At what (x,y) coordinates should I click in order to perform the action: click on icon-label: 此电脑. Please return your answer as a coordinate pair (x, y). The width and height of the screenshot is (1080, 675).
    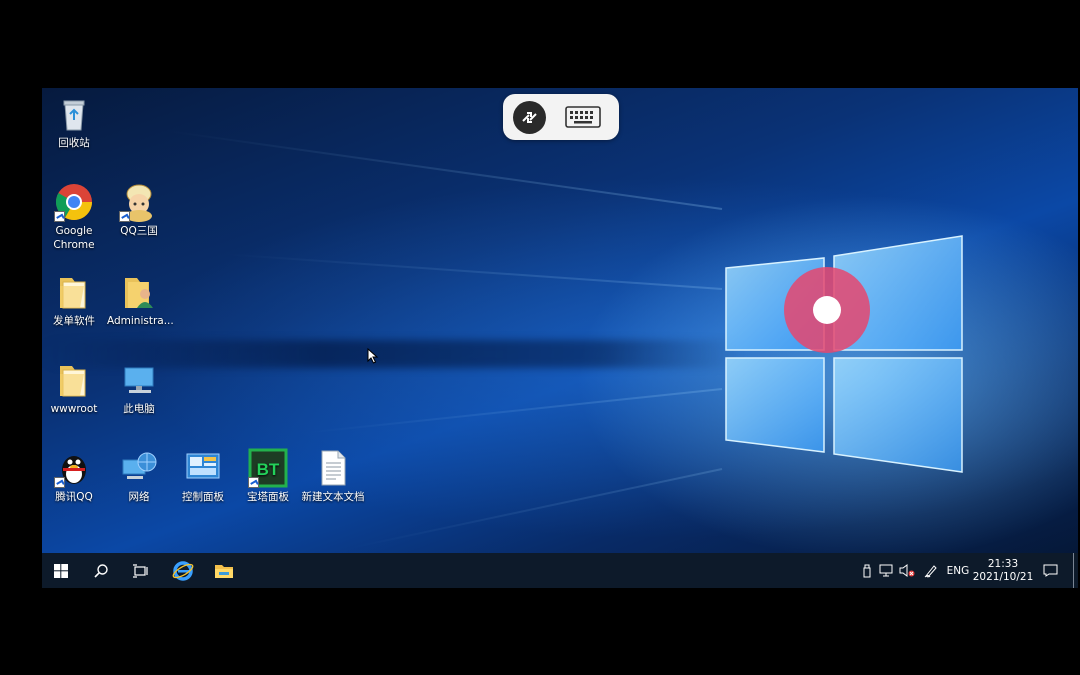
    Looking at the image, I should click on (139, 409).